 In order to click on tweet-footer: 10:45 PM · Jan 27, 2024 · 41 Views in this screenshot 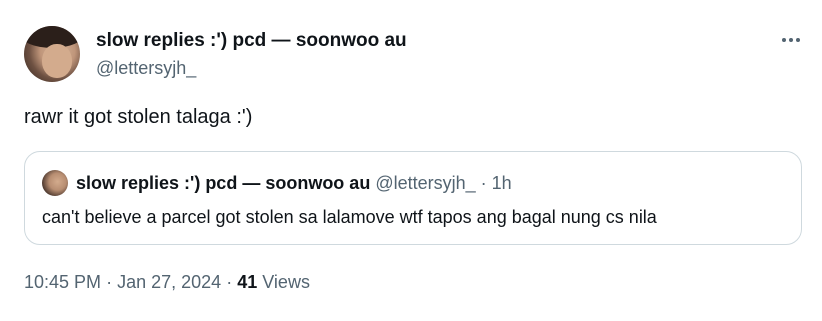, I will do `click(167, 282)`.